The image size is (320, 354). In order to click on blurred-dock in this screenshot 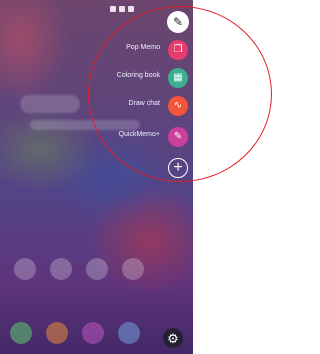, I will do `click(75, 333)`.